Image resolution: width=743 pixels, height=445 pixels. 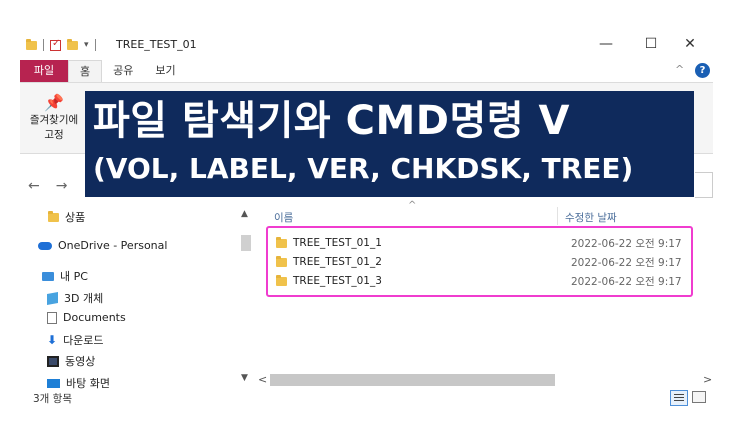 I want to click on maximize-button: ☐, so click(x=651, y=44).